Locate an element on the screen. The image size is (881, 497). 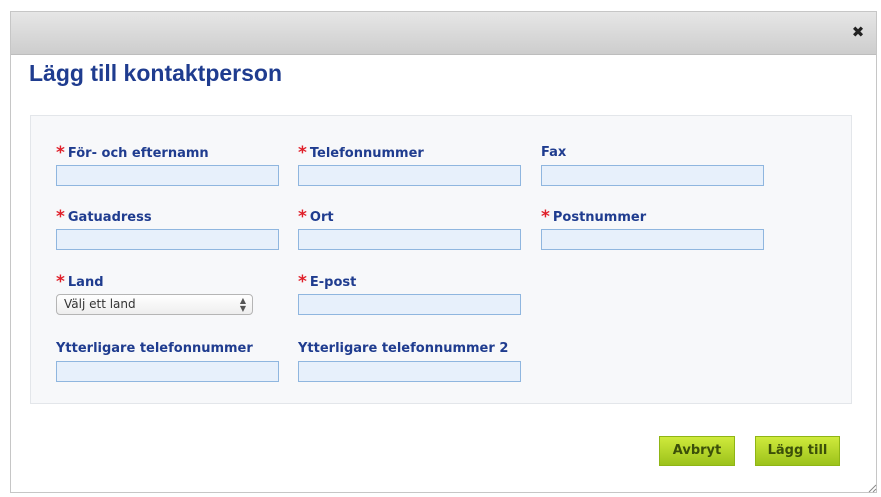
email-field: * E-post is located at coordinates (409, 294).